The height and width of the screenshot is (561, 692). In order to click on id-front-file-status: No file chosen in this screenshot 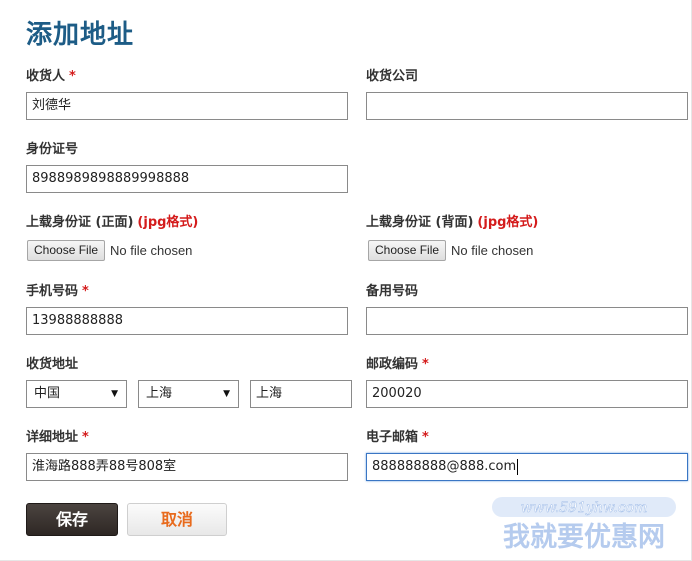, I will do `click(151, 250)`.